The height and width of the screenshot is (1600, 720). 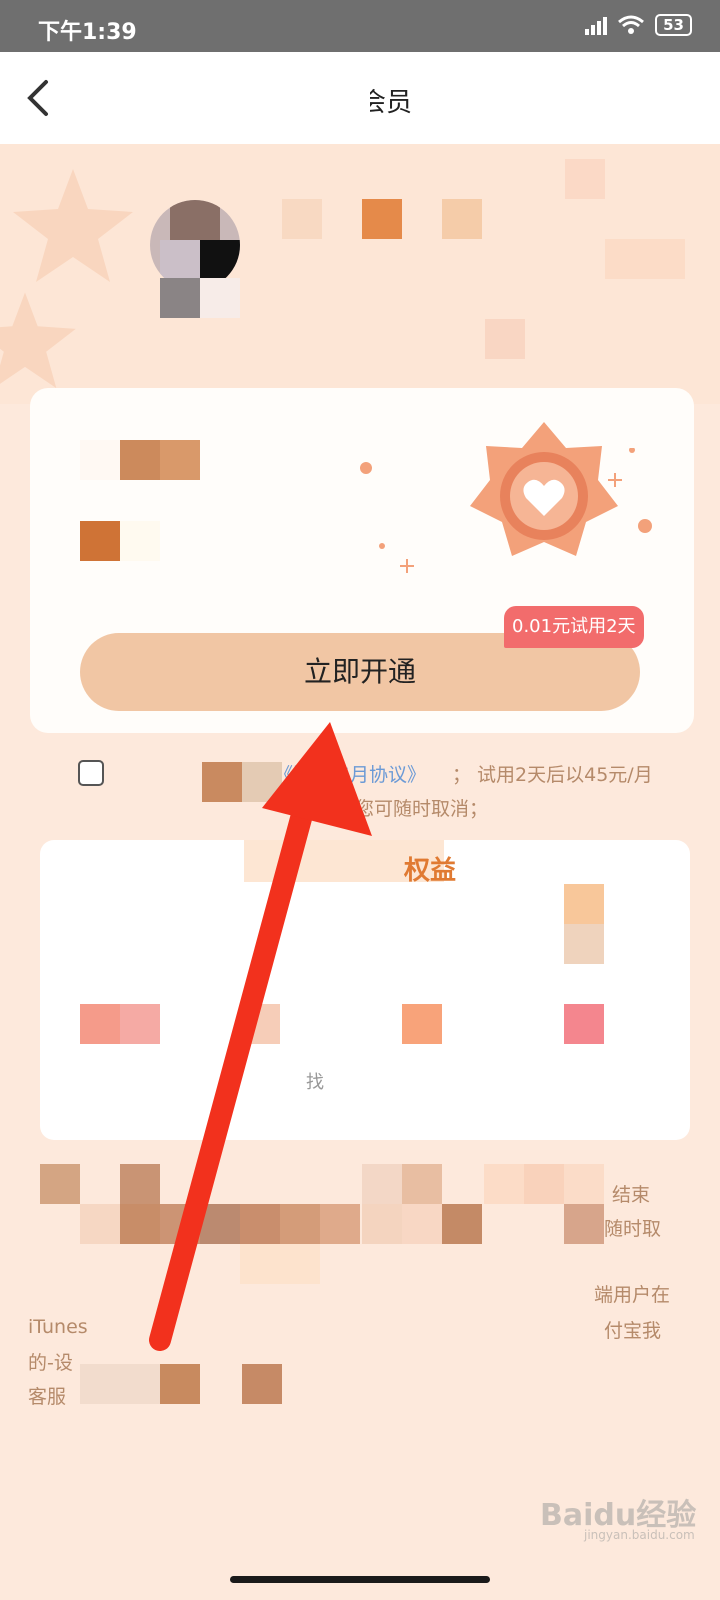 What do you see at coordinates (639, 1535) in the screenshot?
I see `baidu-watermark-url: jingyan.baidu.com` at bounding box center [639, 1535].